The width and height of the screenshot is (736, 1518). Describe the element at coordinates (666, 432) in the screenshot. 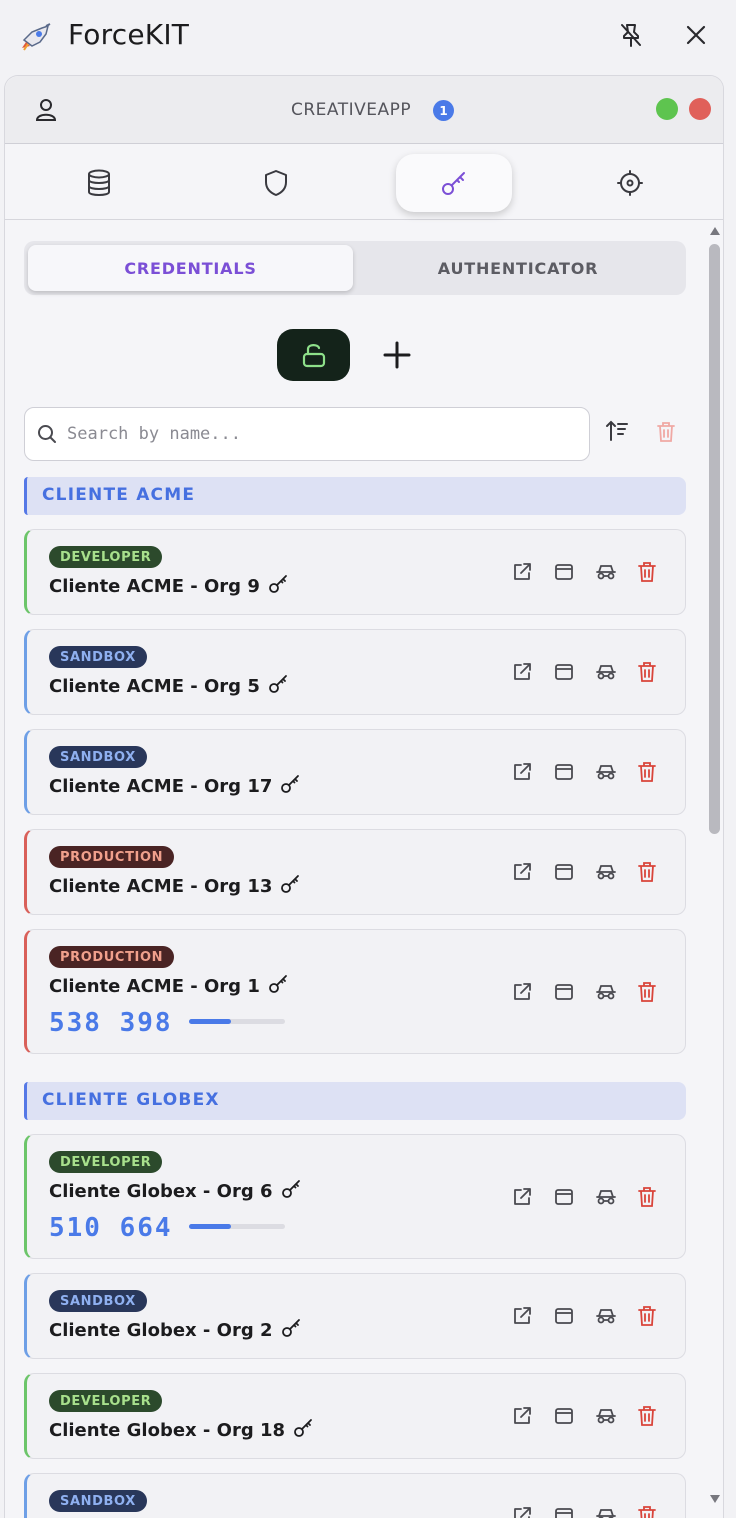

I see `delete-all-button` at that location.